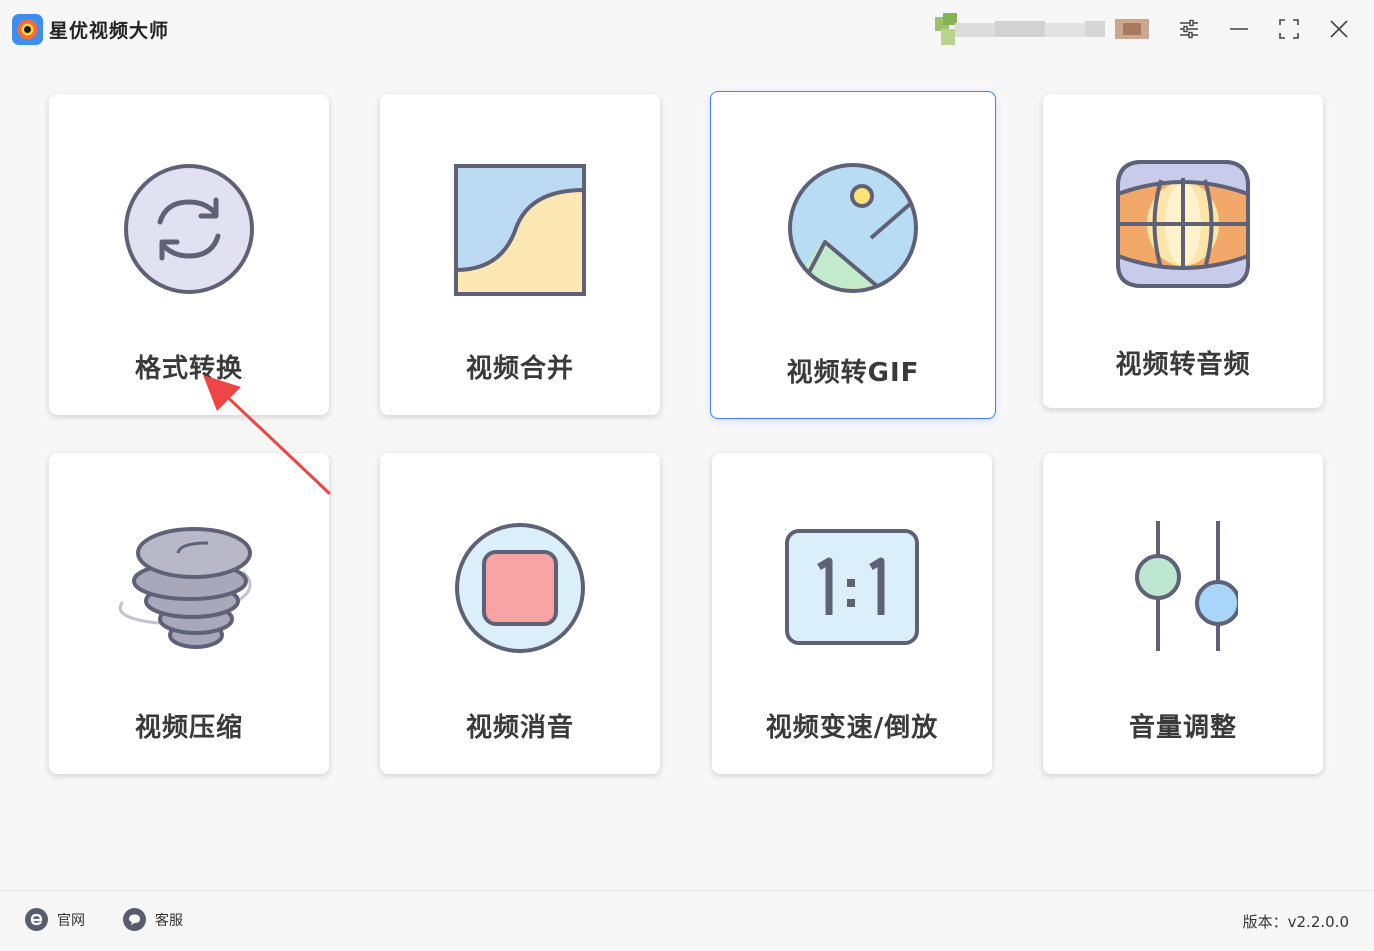  I want to click on maximize-icon, so click(1289, 29).